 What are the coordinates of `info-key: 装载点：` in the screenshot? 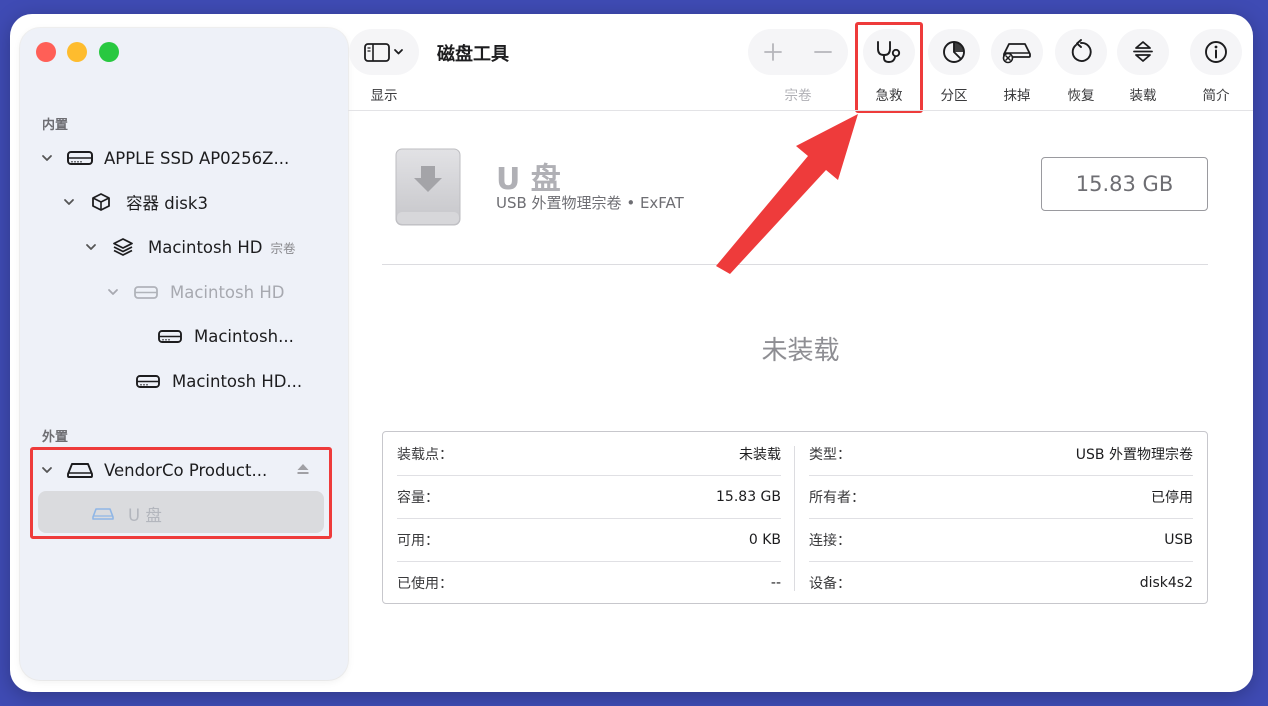 It's located at (425, 454).